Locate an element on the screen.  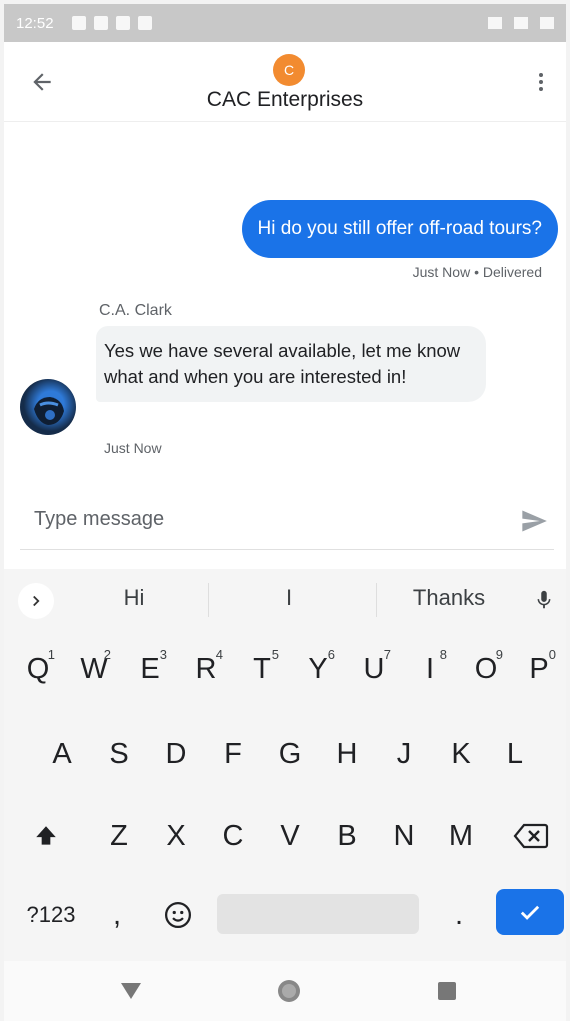
contact-avatar: C is located at coordinates (289, 70).